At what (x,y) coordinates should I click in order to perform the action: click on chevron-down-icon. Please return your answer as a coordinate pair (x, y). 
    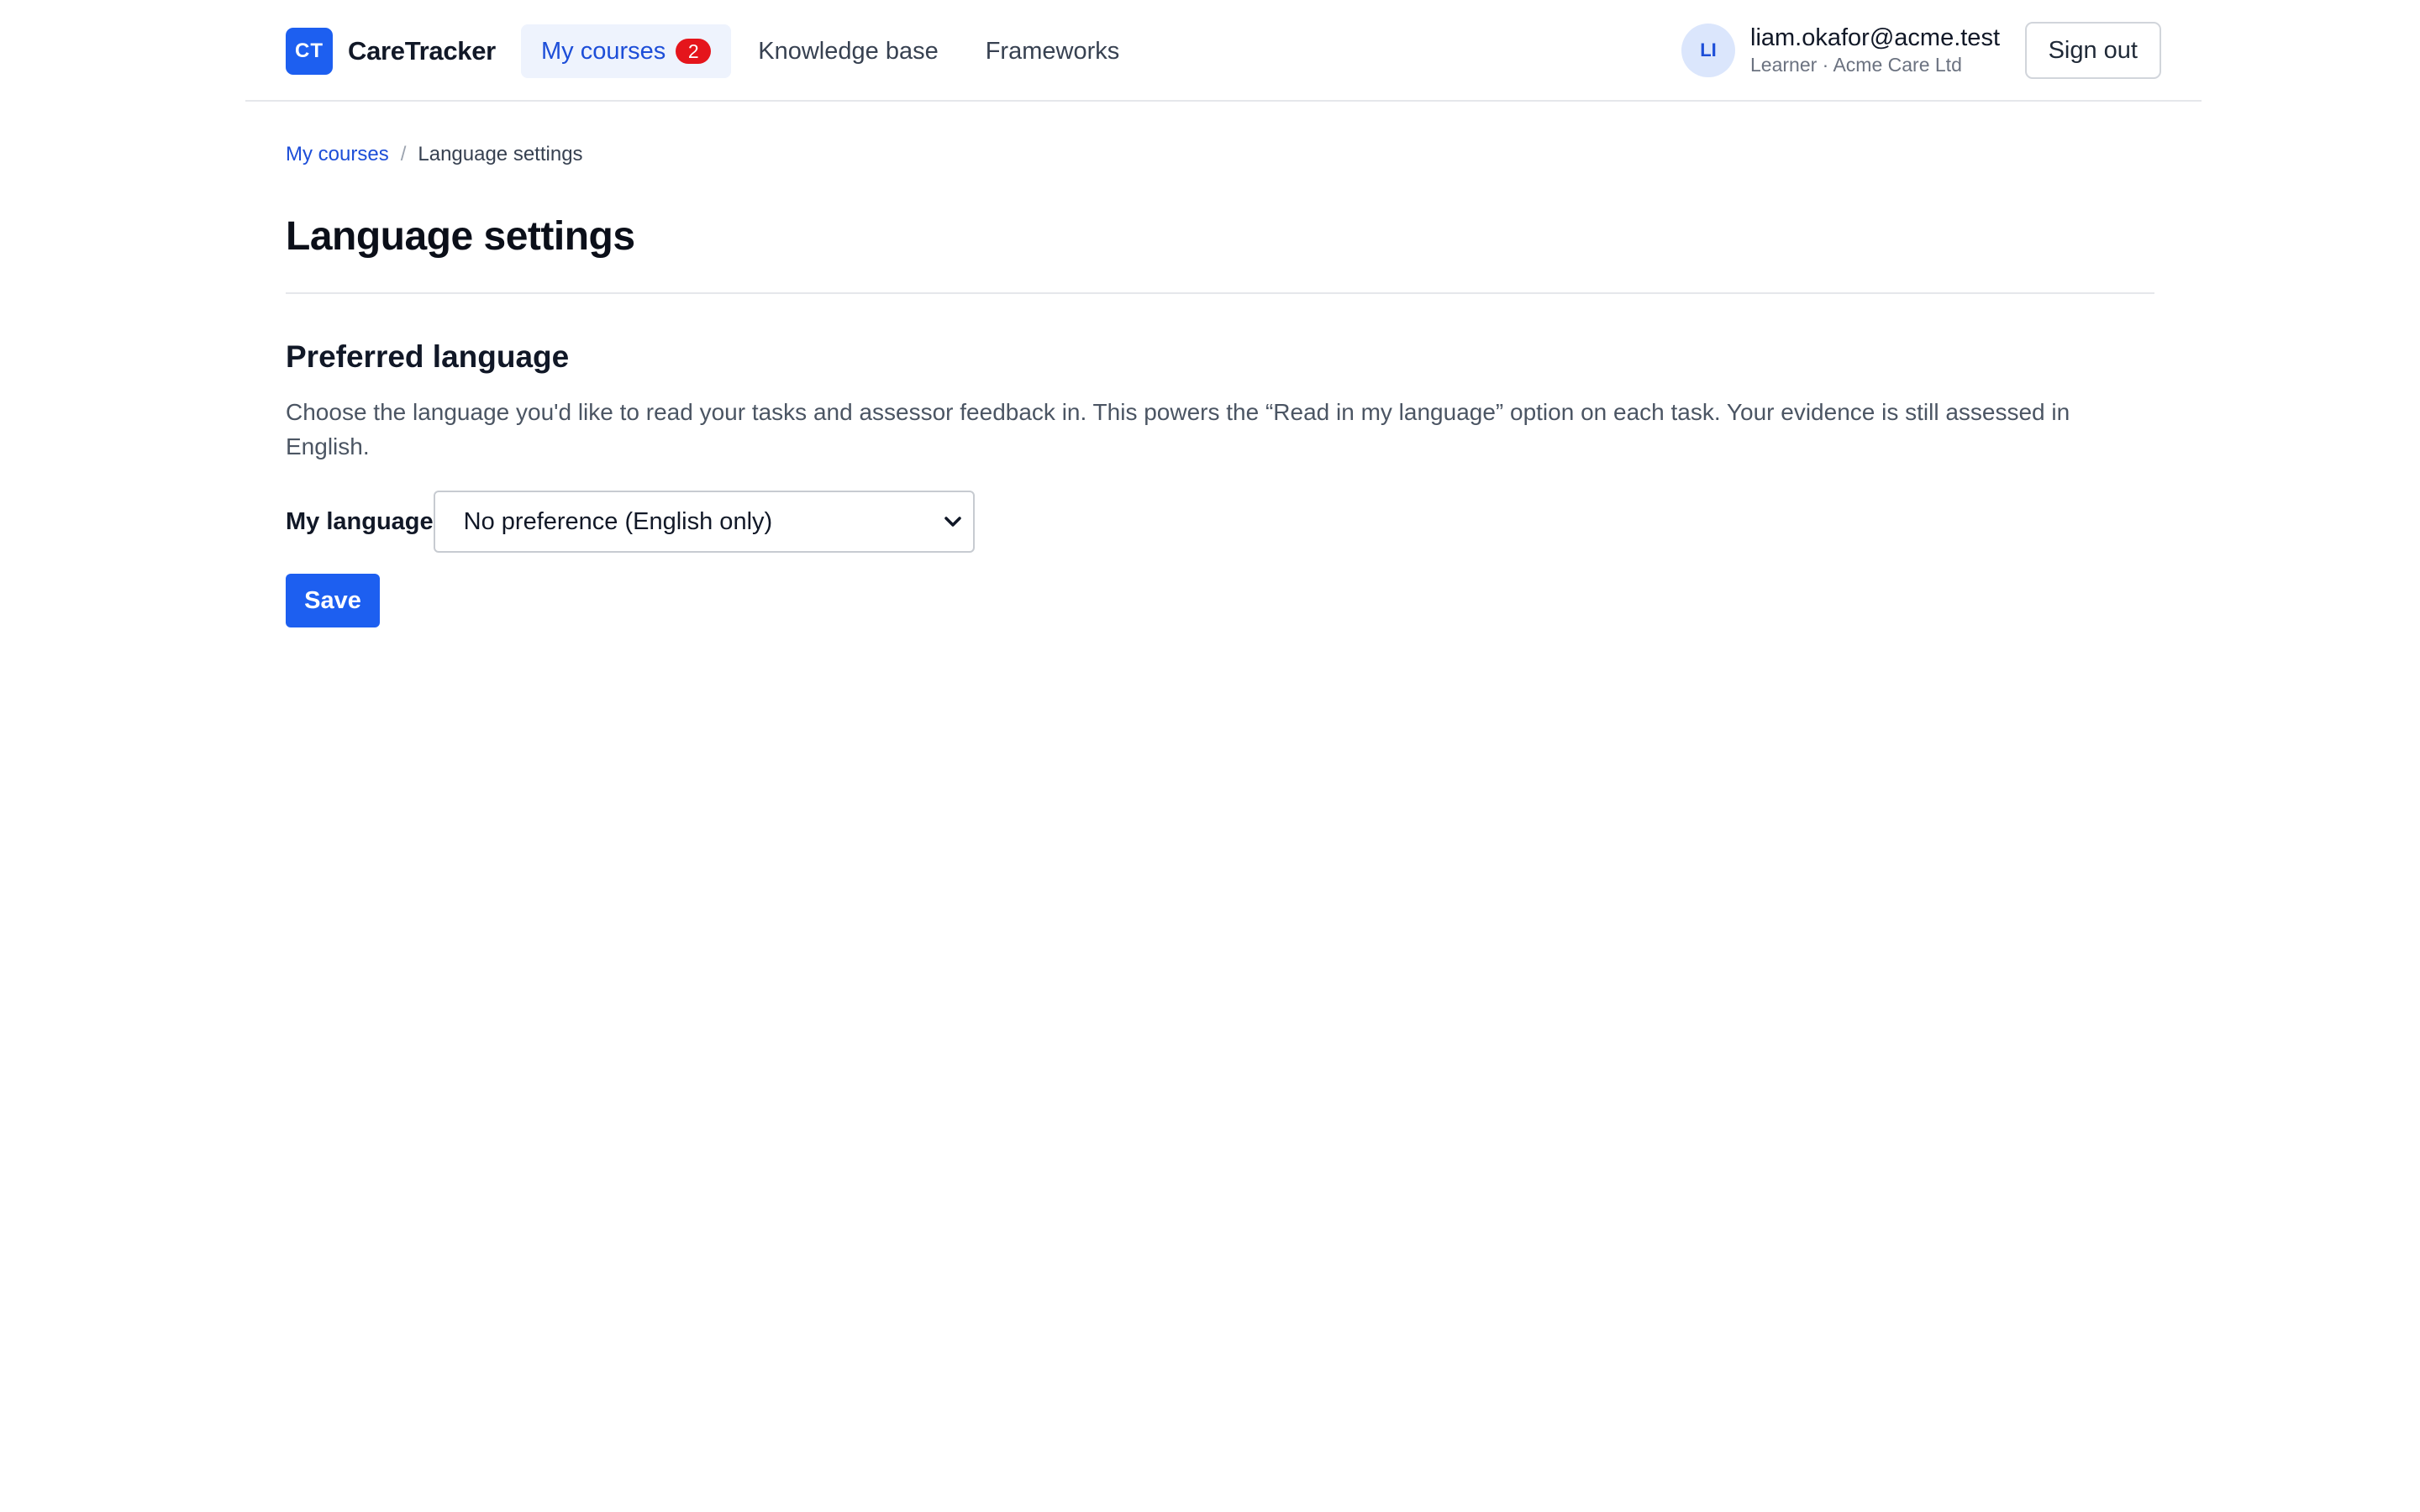
    Looking at the image, I should click on (953, 521).